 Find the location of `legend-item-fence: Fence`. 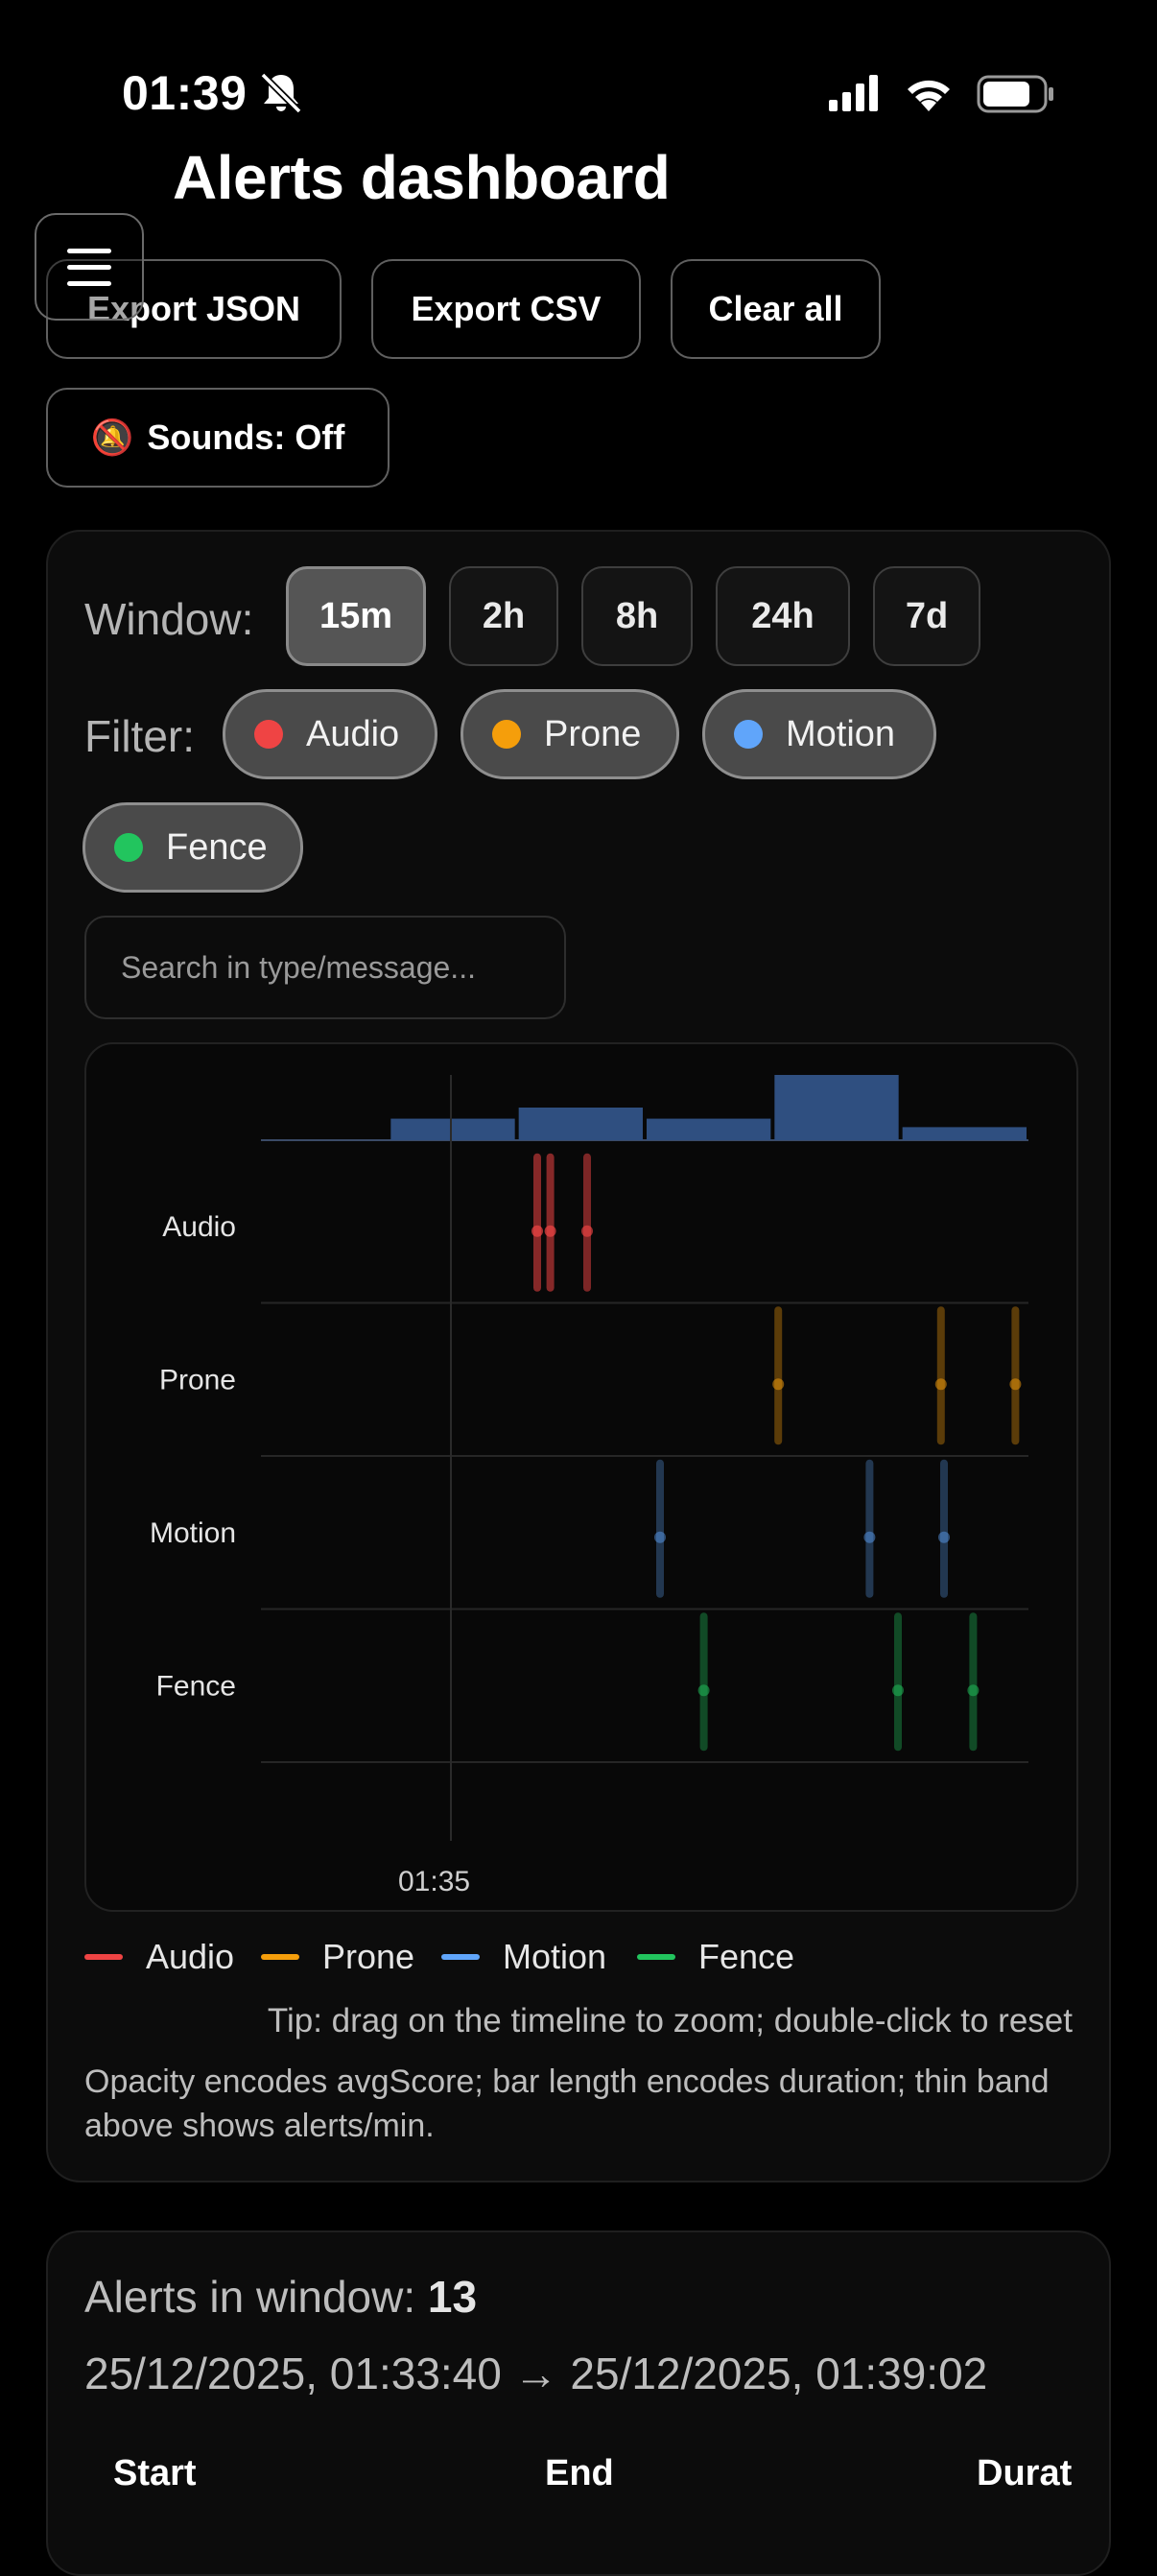

legend-item-fence: Fence is located at coordinates (715, 1957).